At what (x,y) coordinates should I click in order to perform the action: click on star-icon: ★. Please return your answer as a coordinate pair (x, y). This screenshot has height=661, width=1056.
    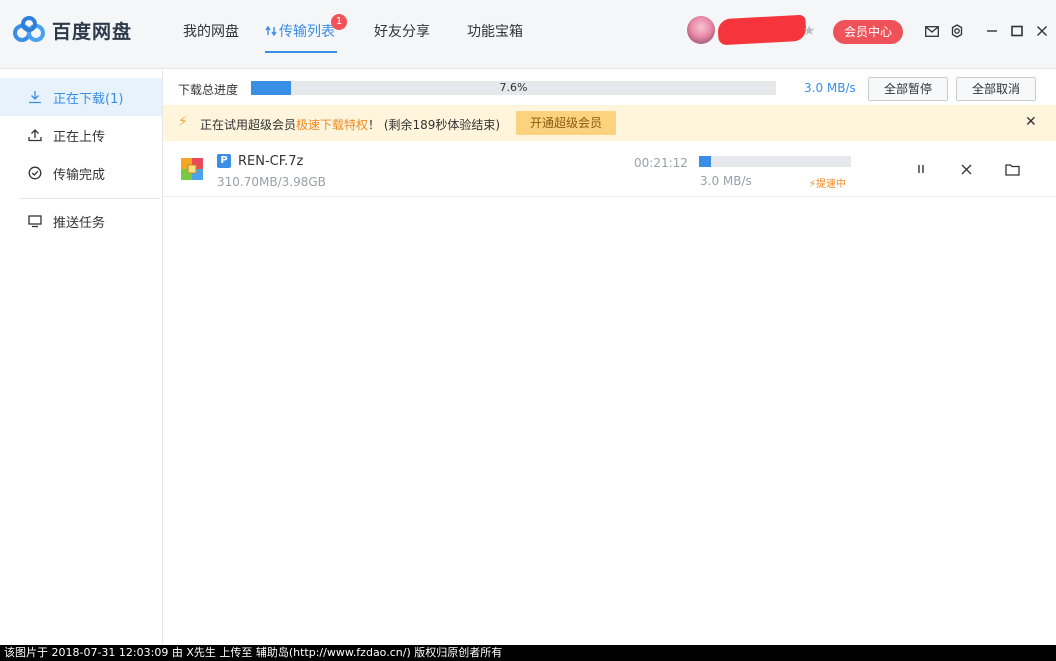
    Looking at the image, I should click on (809, 31).